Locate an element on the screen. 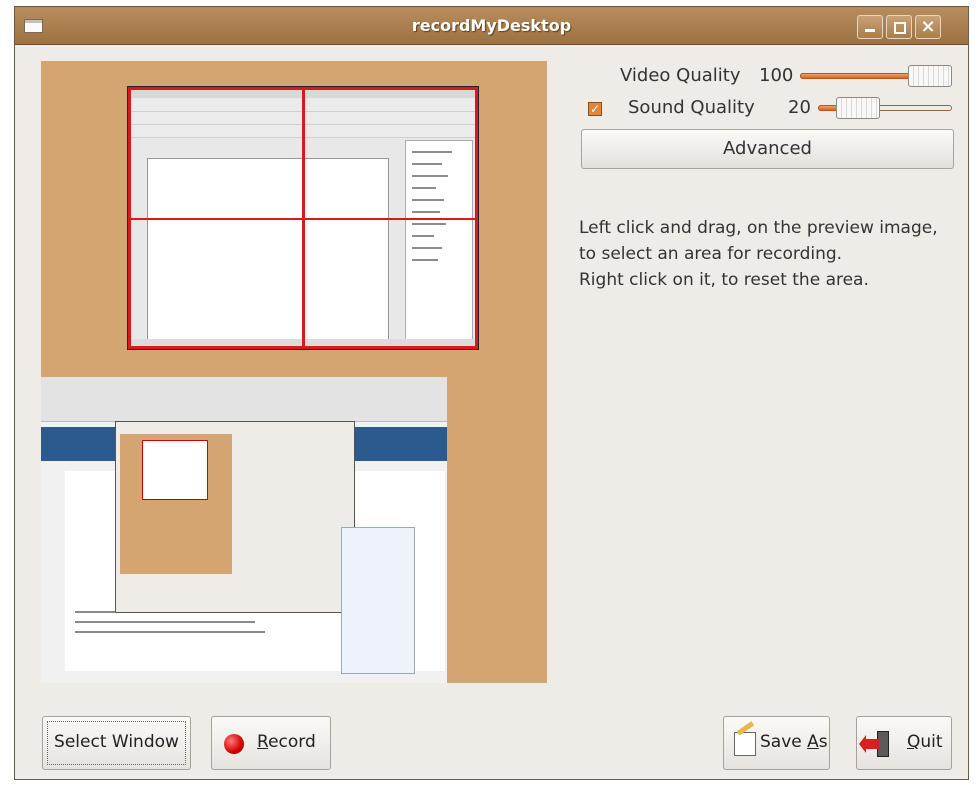  quit-icon is located at coordinates (875, 744).